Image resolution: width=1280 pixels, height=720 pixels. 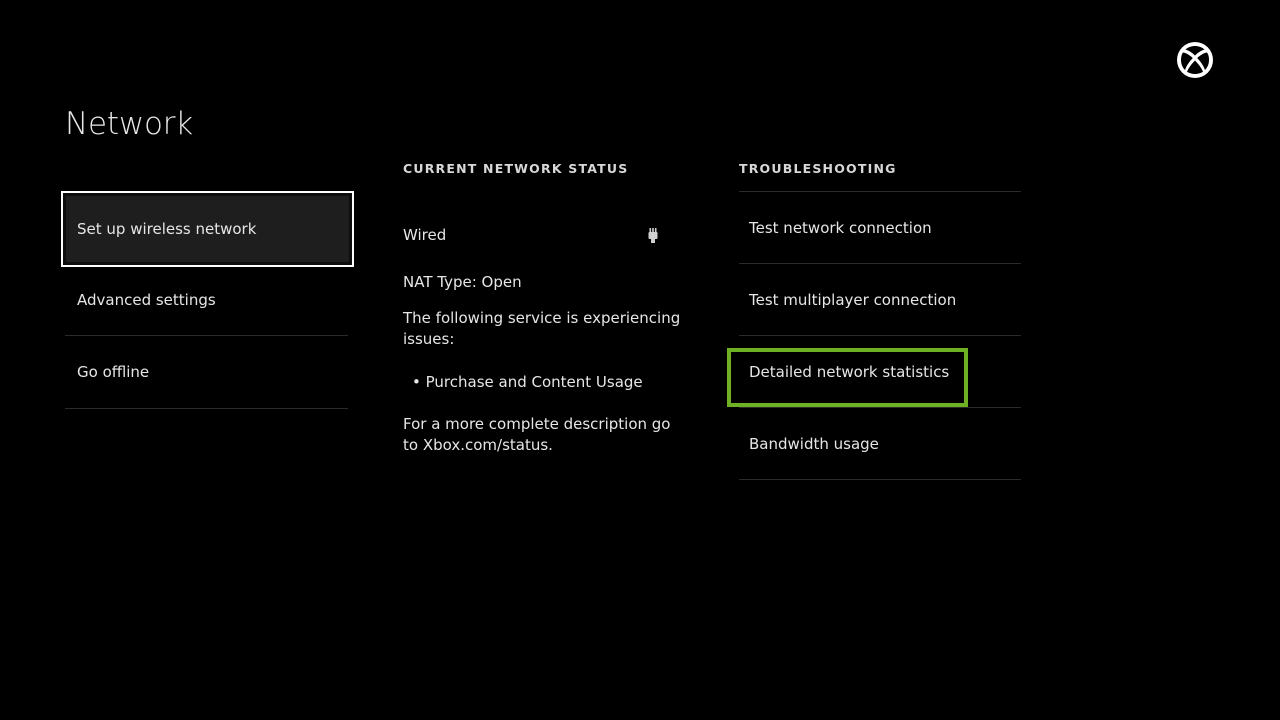 What do you see at coordinates (425, 235) in the screenshot?
I see `connection-type: Wired` at bounding box center [425, 235].